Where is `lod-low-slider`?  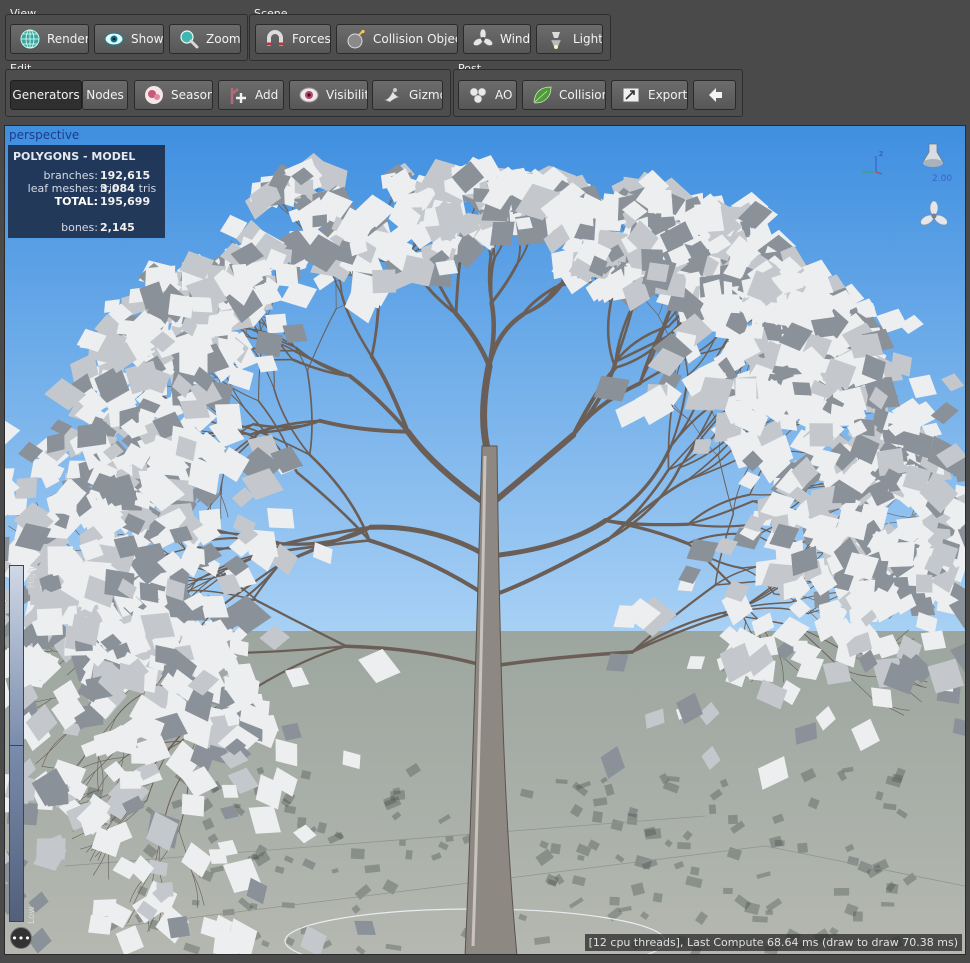
lod-low-slider is located at coordinates (16, 833).